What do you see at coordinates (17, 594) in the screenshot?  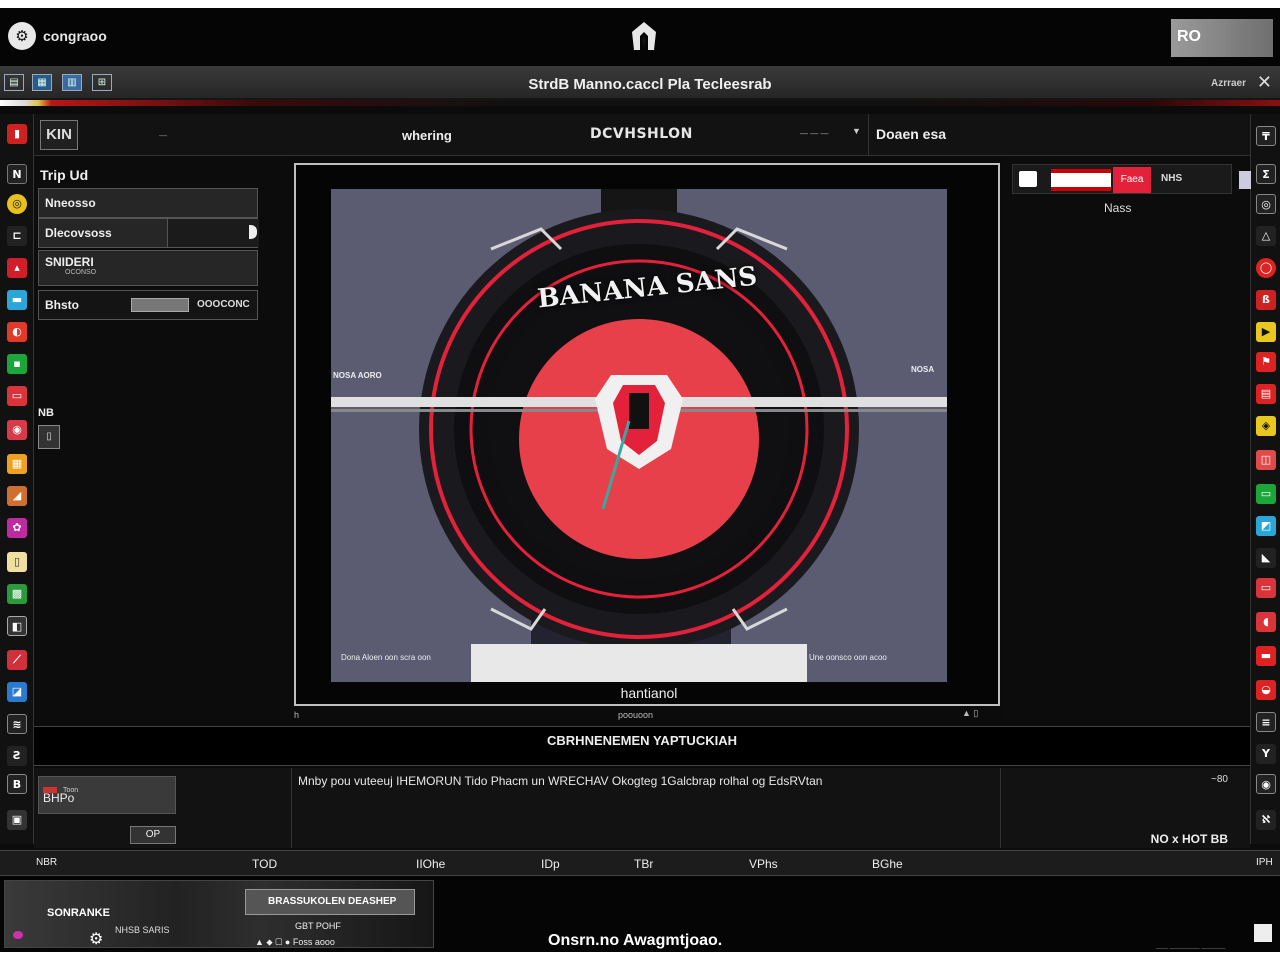 I see `tool-icon-15: ▩` at bounding box center [17, 594].